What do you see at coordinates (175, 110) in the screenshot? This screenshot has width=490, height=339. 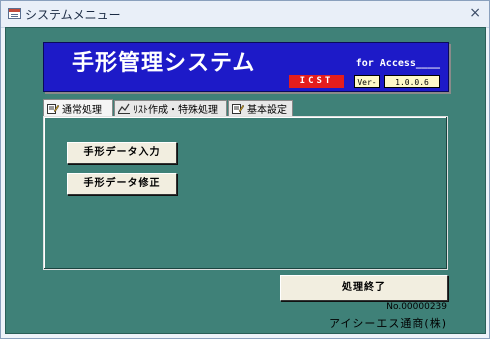 I see `tab-label: ﾘｽﾄ作成・特殊処理` at bounding box center [175, 110].